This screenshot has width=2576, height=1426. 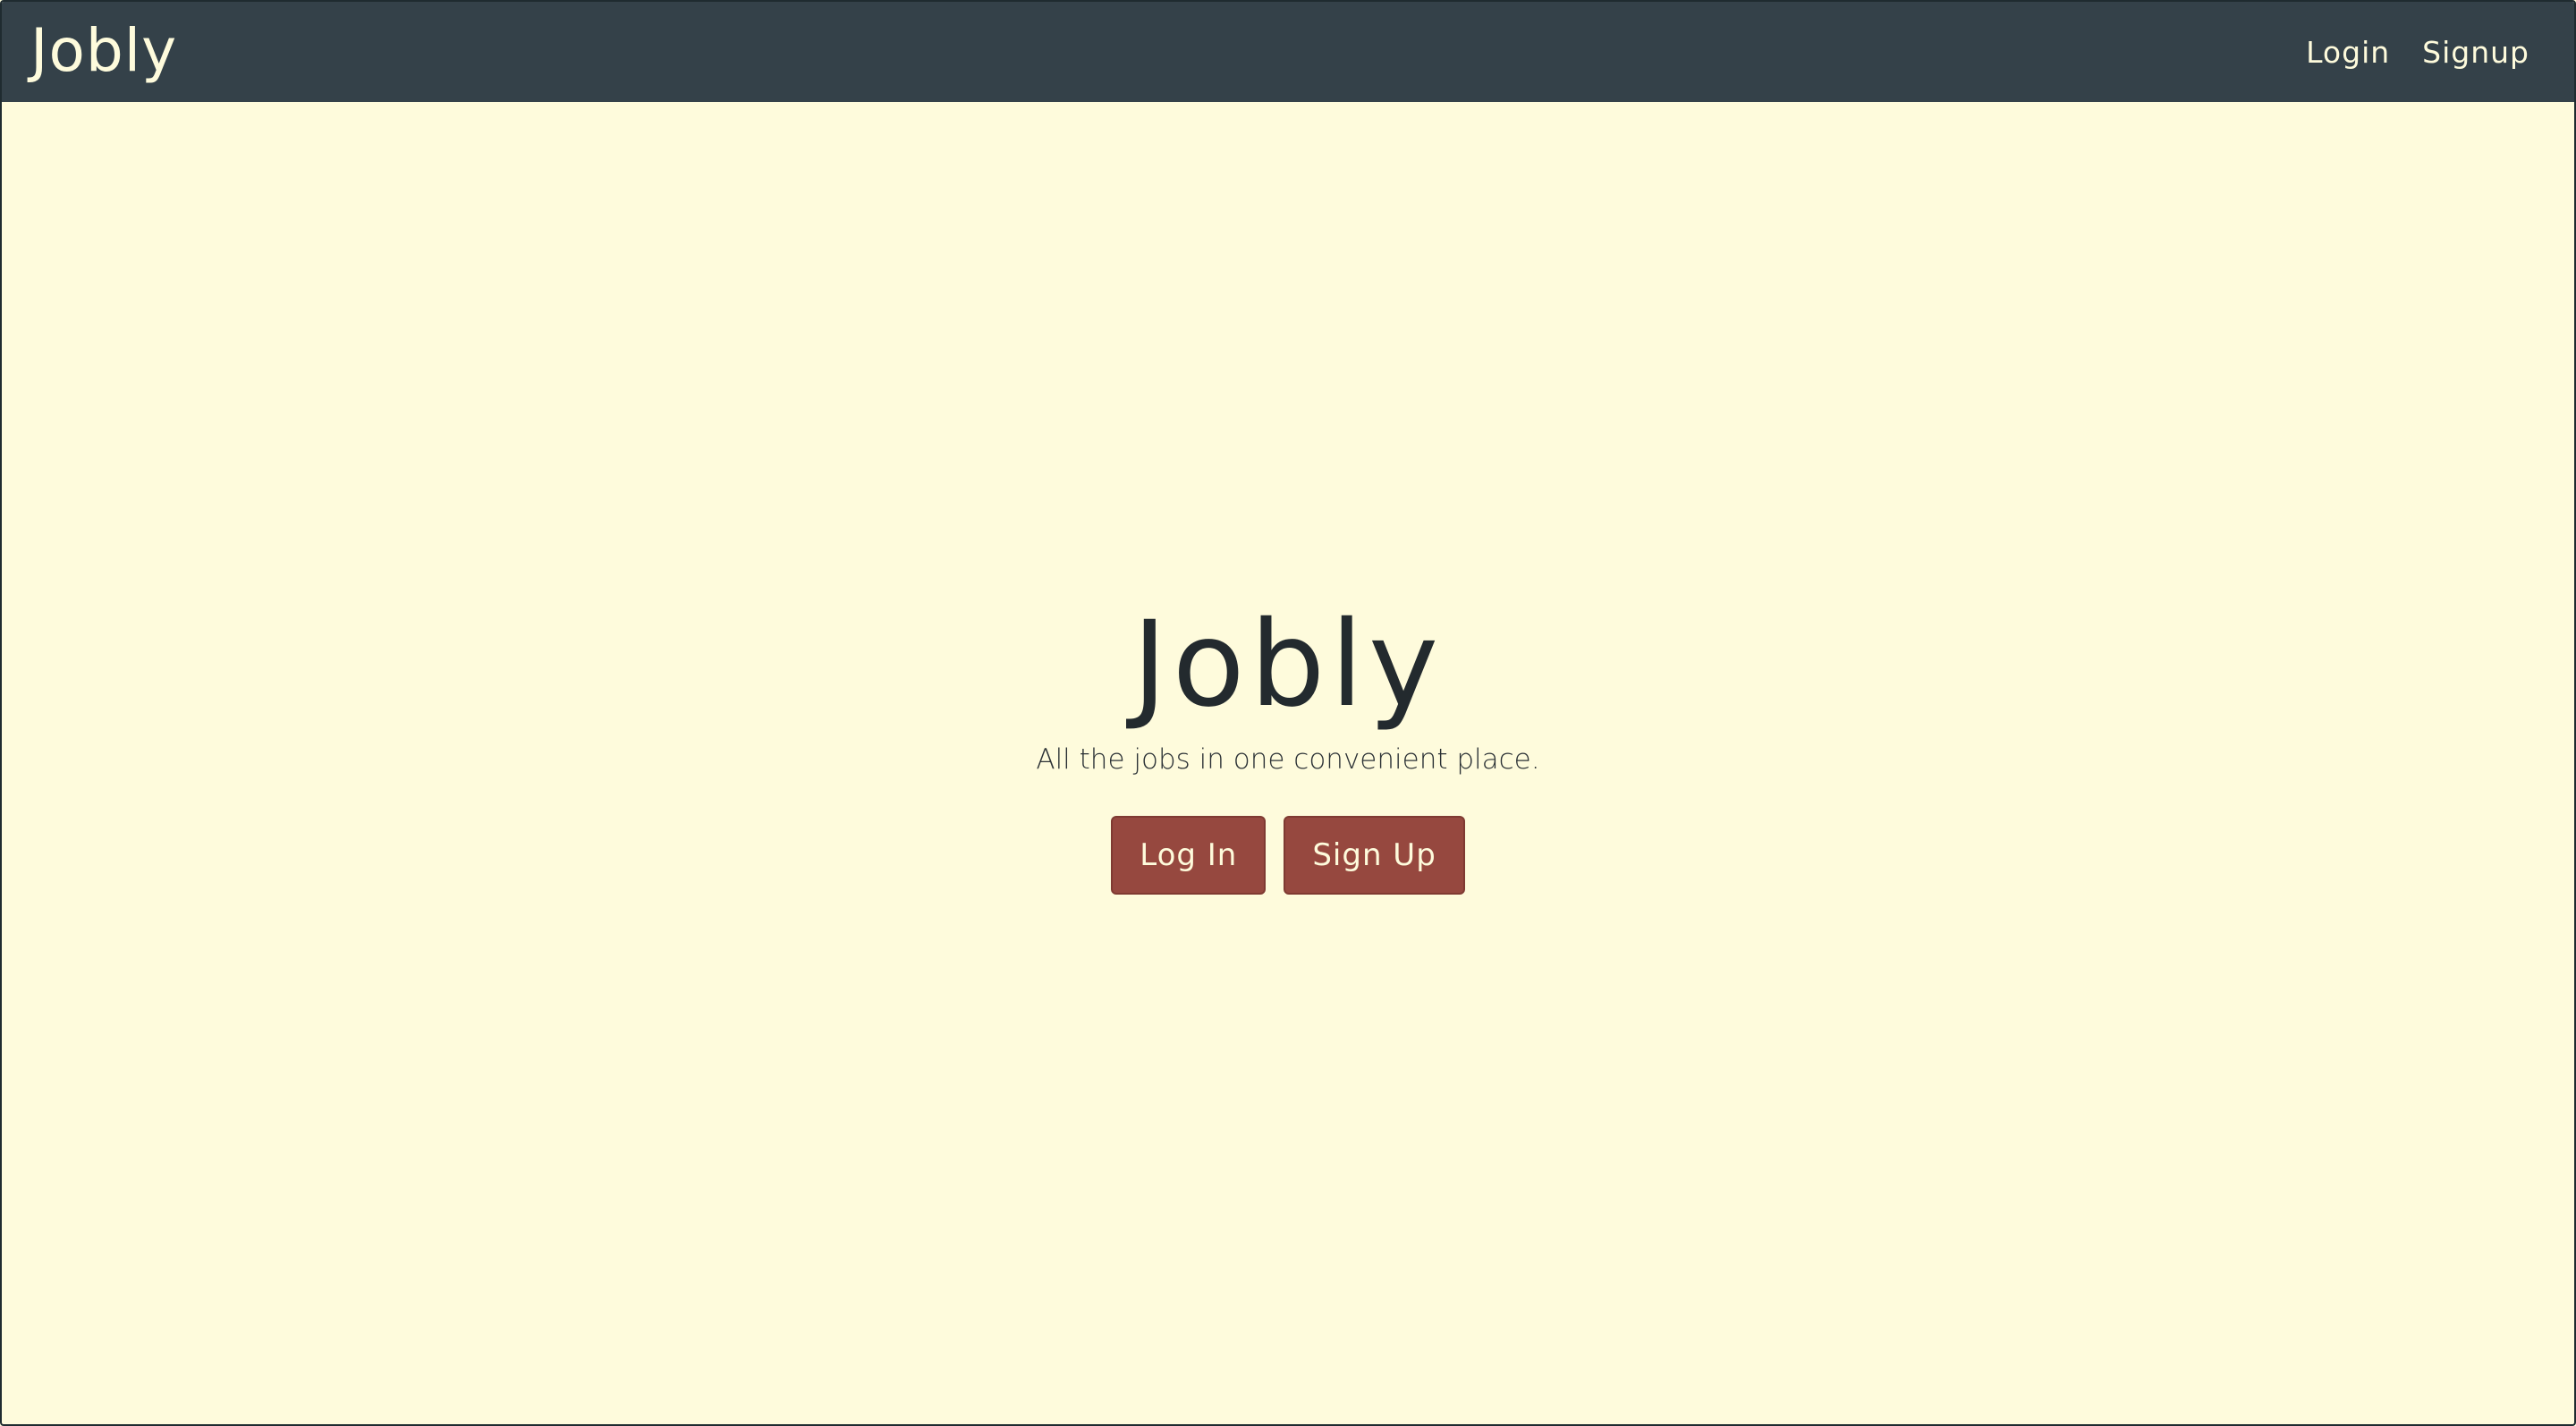 What do you see at coordinates (1374, 855) in the screenshot?
I see `signup-button: Sign Up` at bounding box center [1374, 855].